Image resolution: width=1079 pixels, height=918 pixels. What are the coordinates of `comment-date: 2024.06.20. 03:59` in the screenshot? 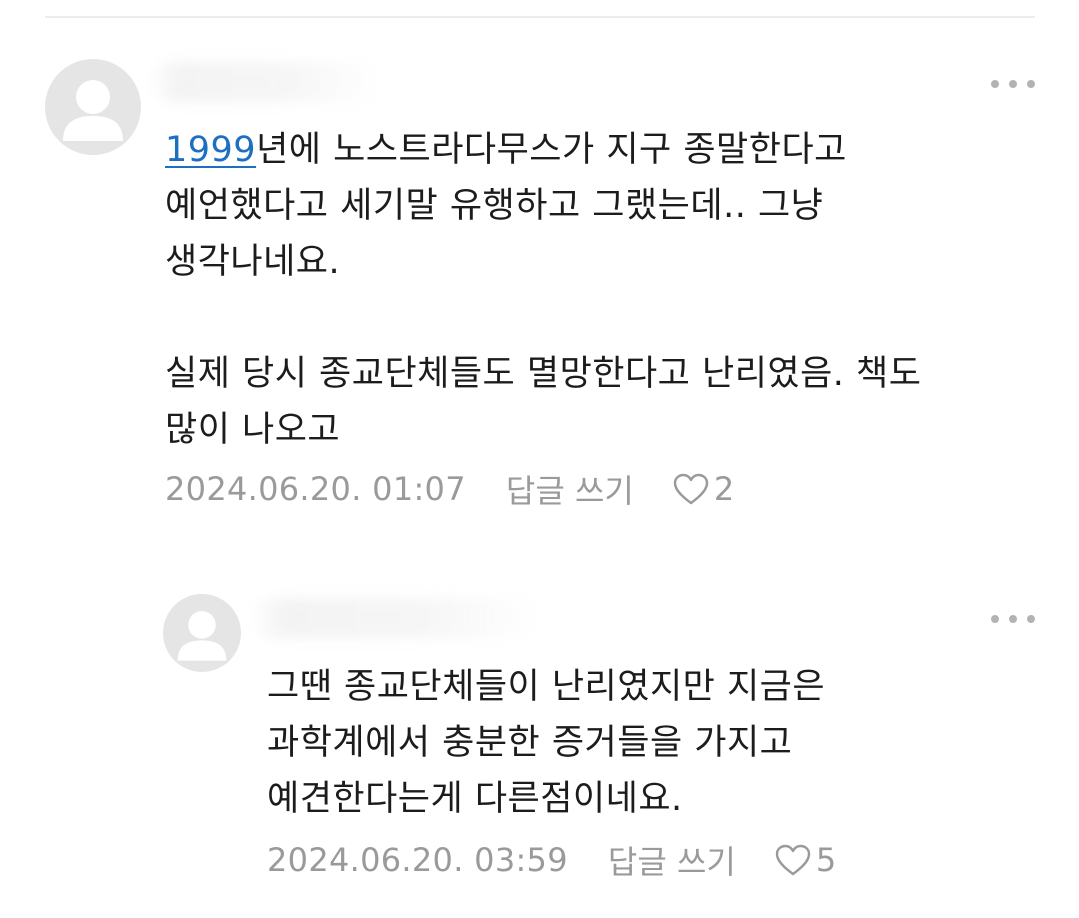 It's located at (417, 860).